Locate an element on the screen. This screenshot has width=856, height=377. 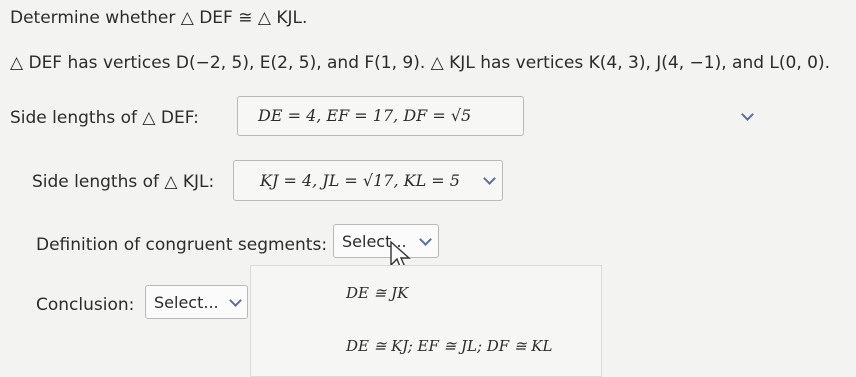
dropdown-options-panel is located at coordinates (426, 321).